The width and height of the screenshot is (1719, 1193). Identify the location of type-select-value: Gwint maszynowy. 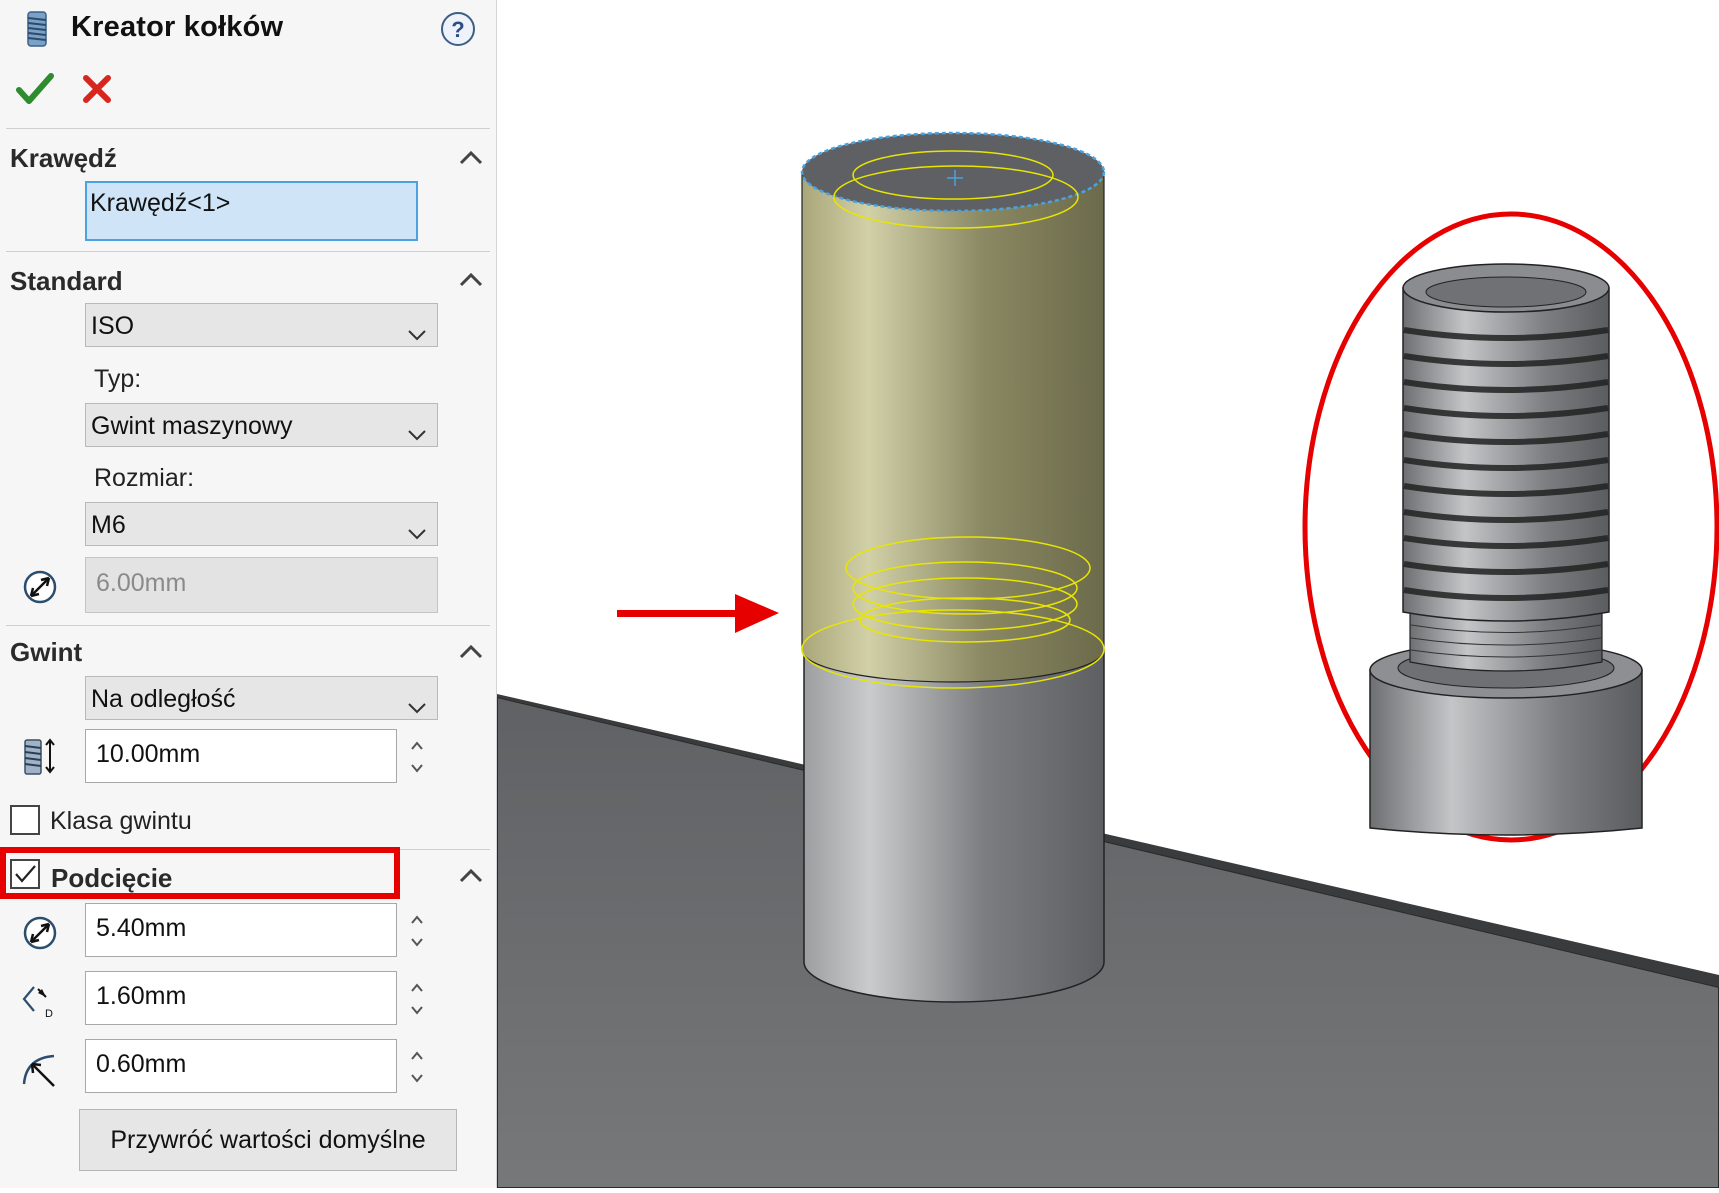
(192, 426).